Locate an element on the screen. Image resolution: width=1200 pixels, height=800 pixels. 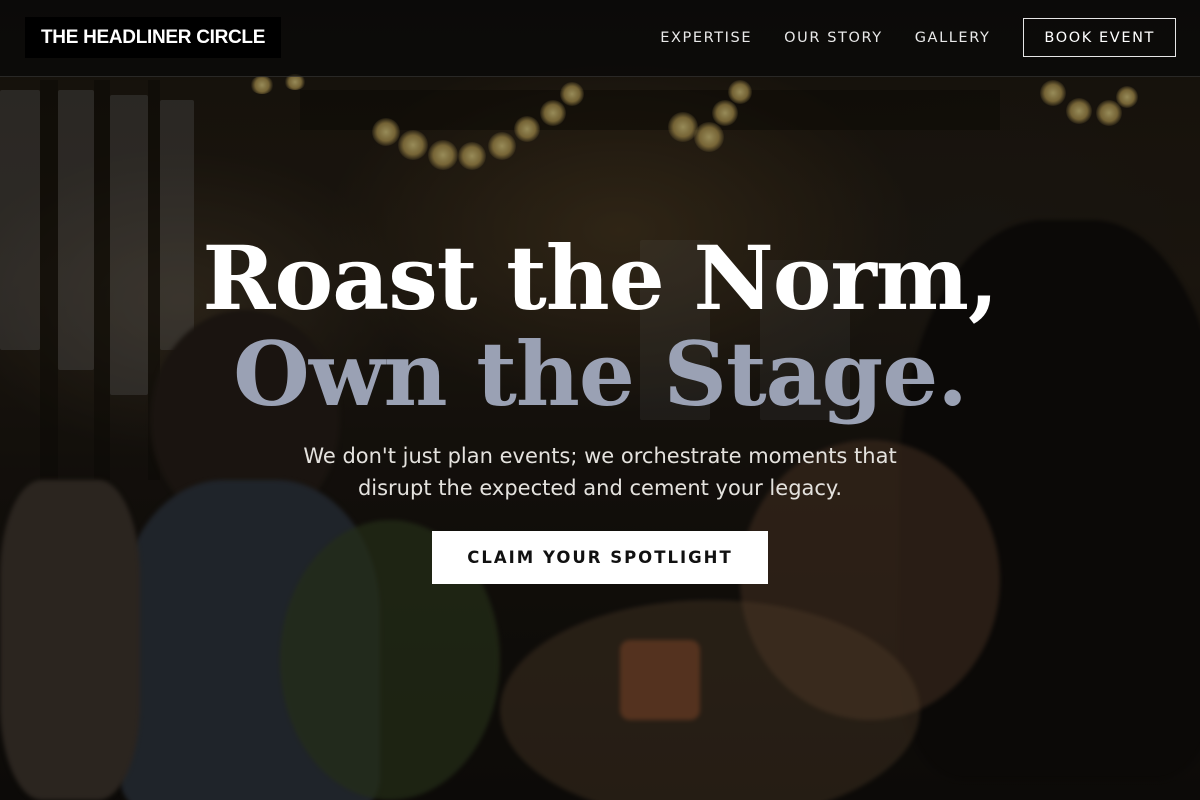
hero-headline-line1: Roast the Norm, is located at coordinates (600, 278).